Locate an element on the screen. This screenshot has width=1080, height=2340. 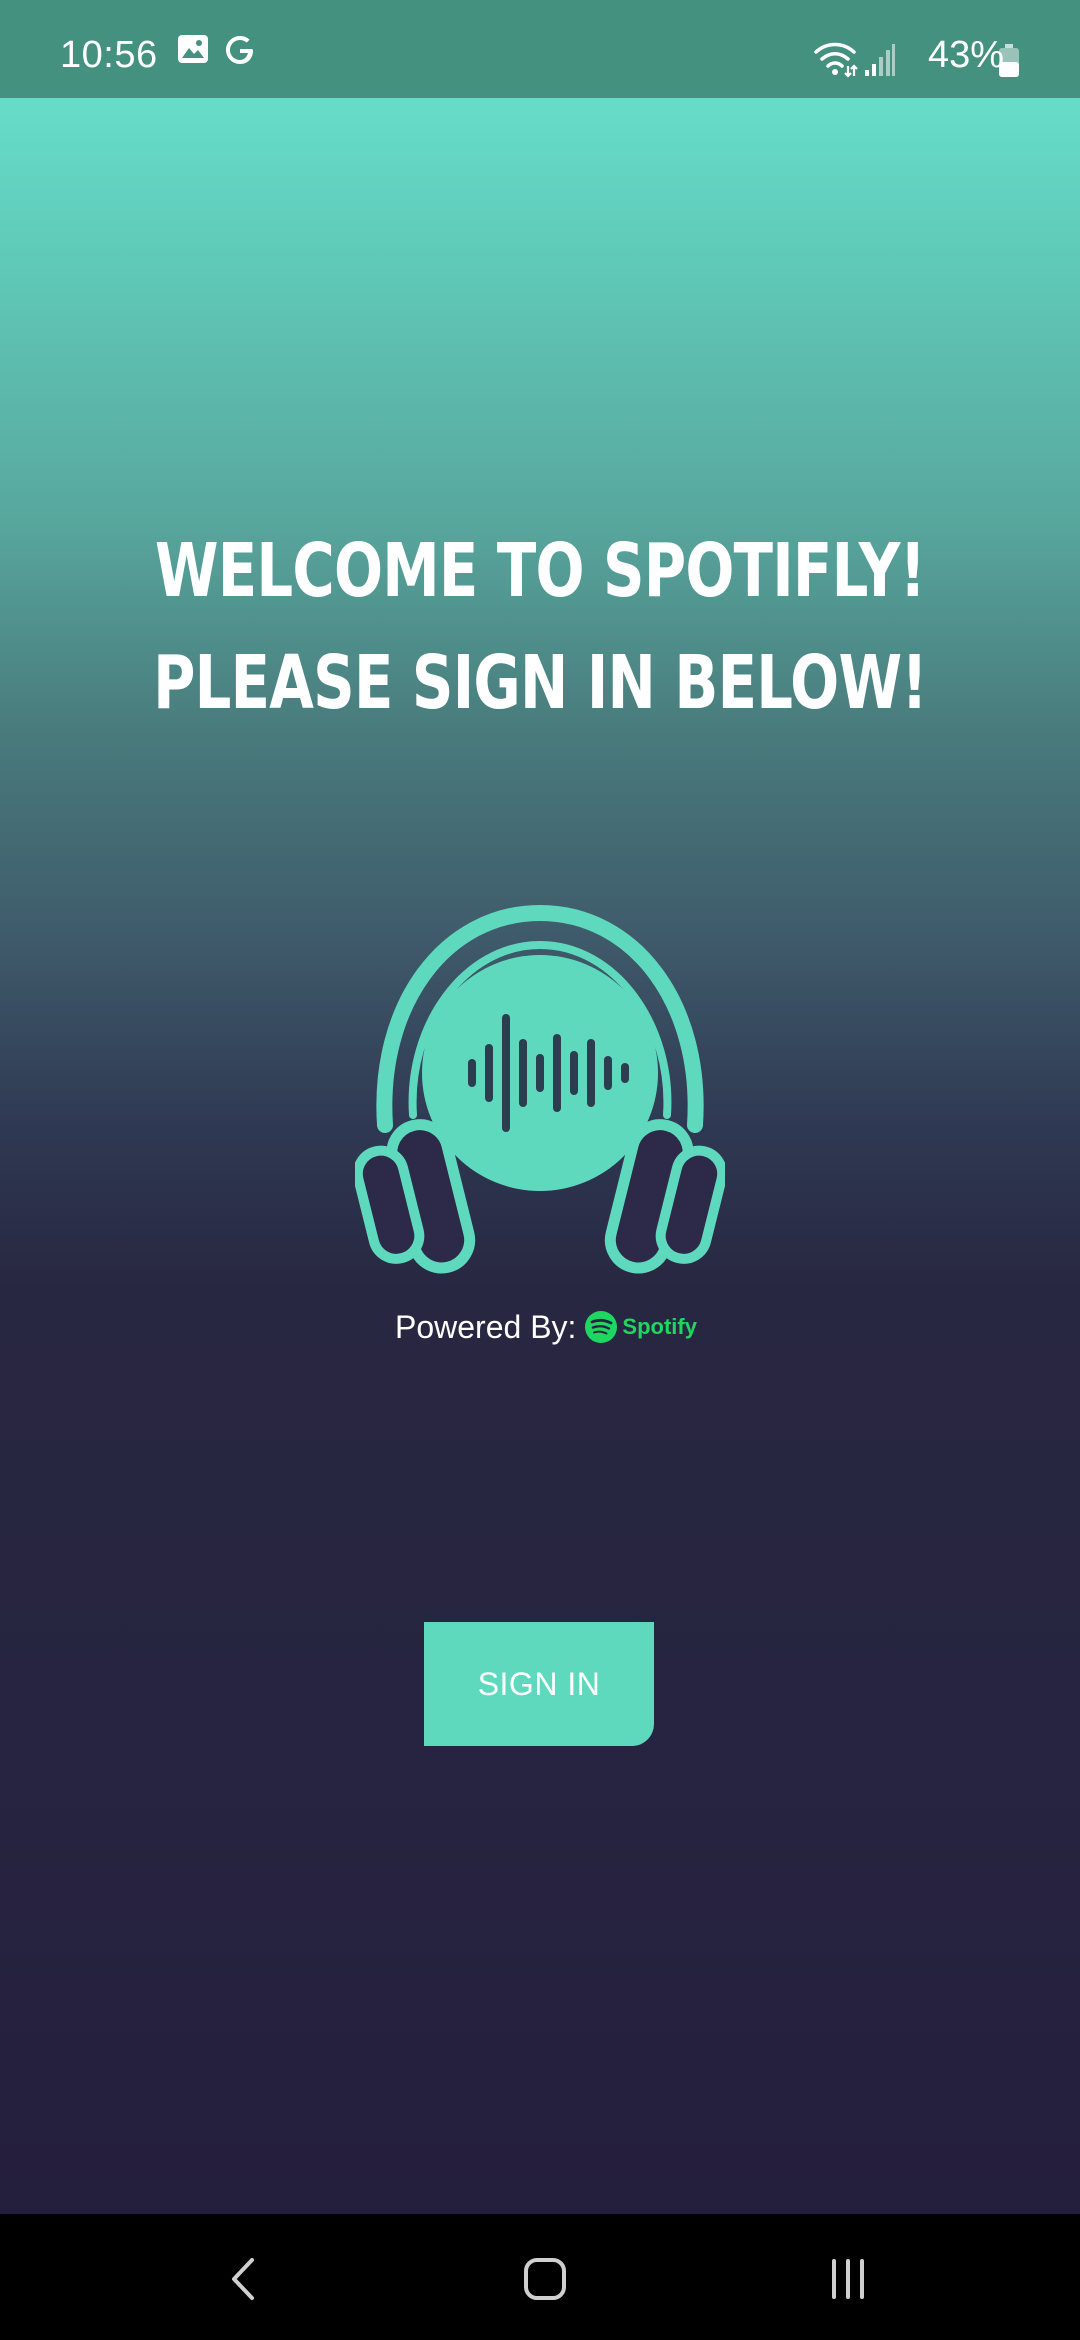
image-icon is located at coordinates (193, 51).